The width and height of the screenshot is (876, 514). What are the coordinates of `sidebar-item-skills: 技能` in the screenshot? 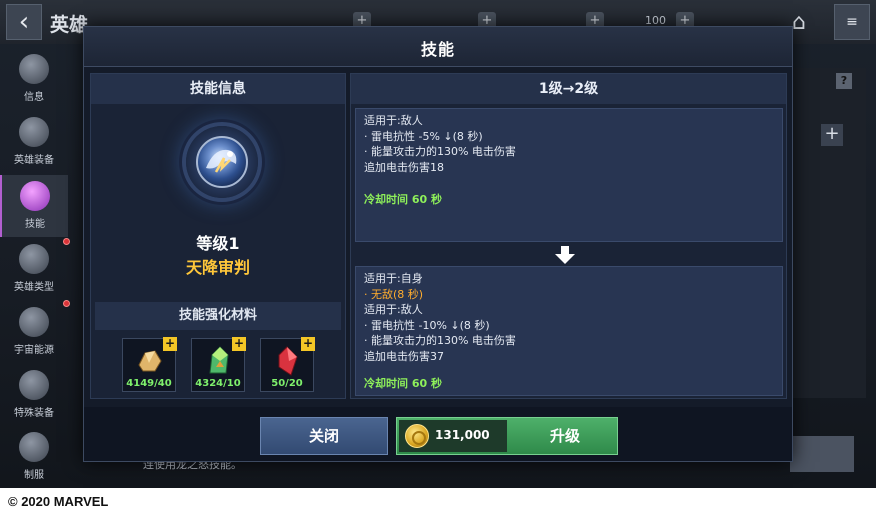 It's located at (34, 206).